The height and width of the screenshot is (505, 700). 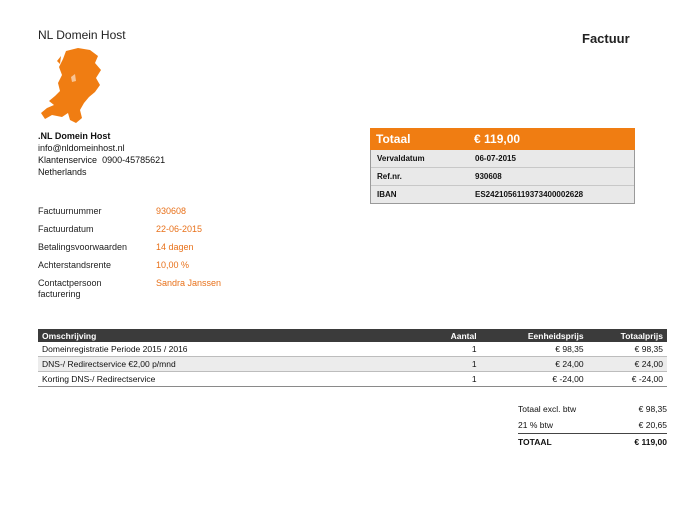 What do you see at coordinates (547, 409) in the screenshot?
I see `subtotal-label: Totaal excl. btw` at bounding box center [547, 409].